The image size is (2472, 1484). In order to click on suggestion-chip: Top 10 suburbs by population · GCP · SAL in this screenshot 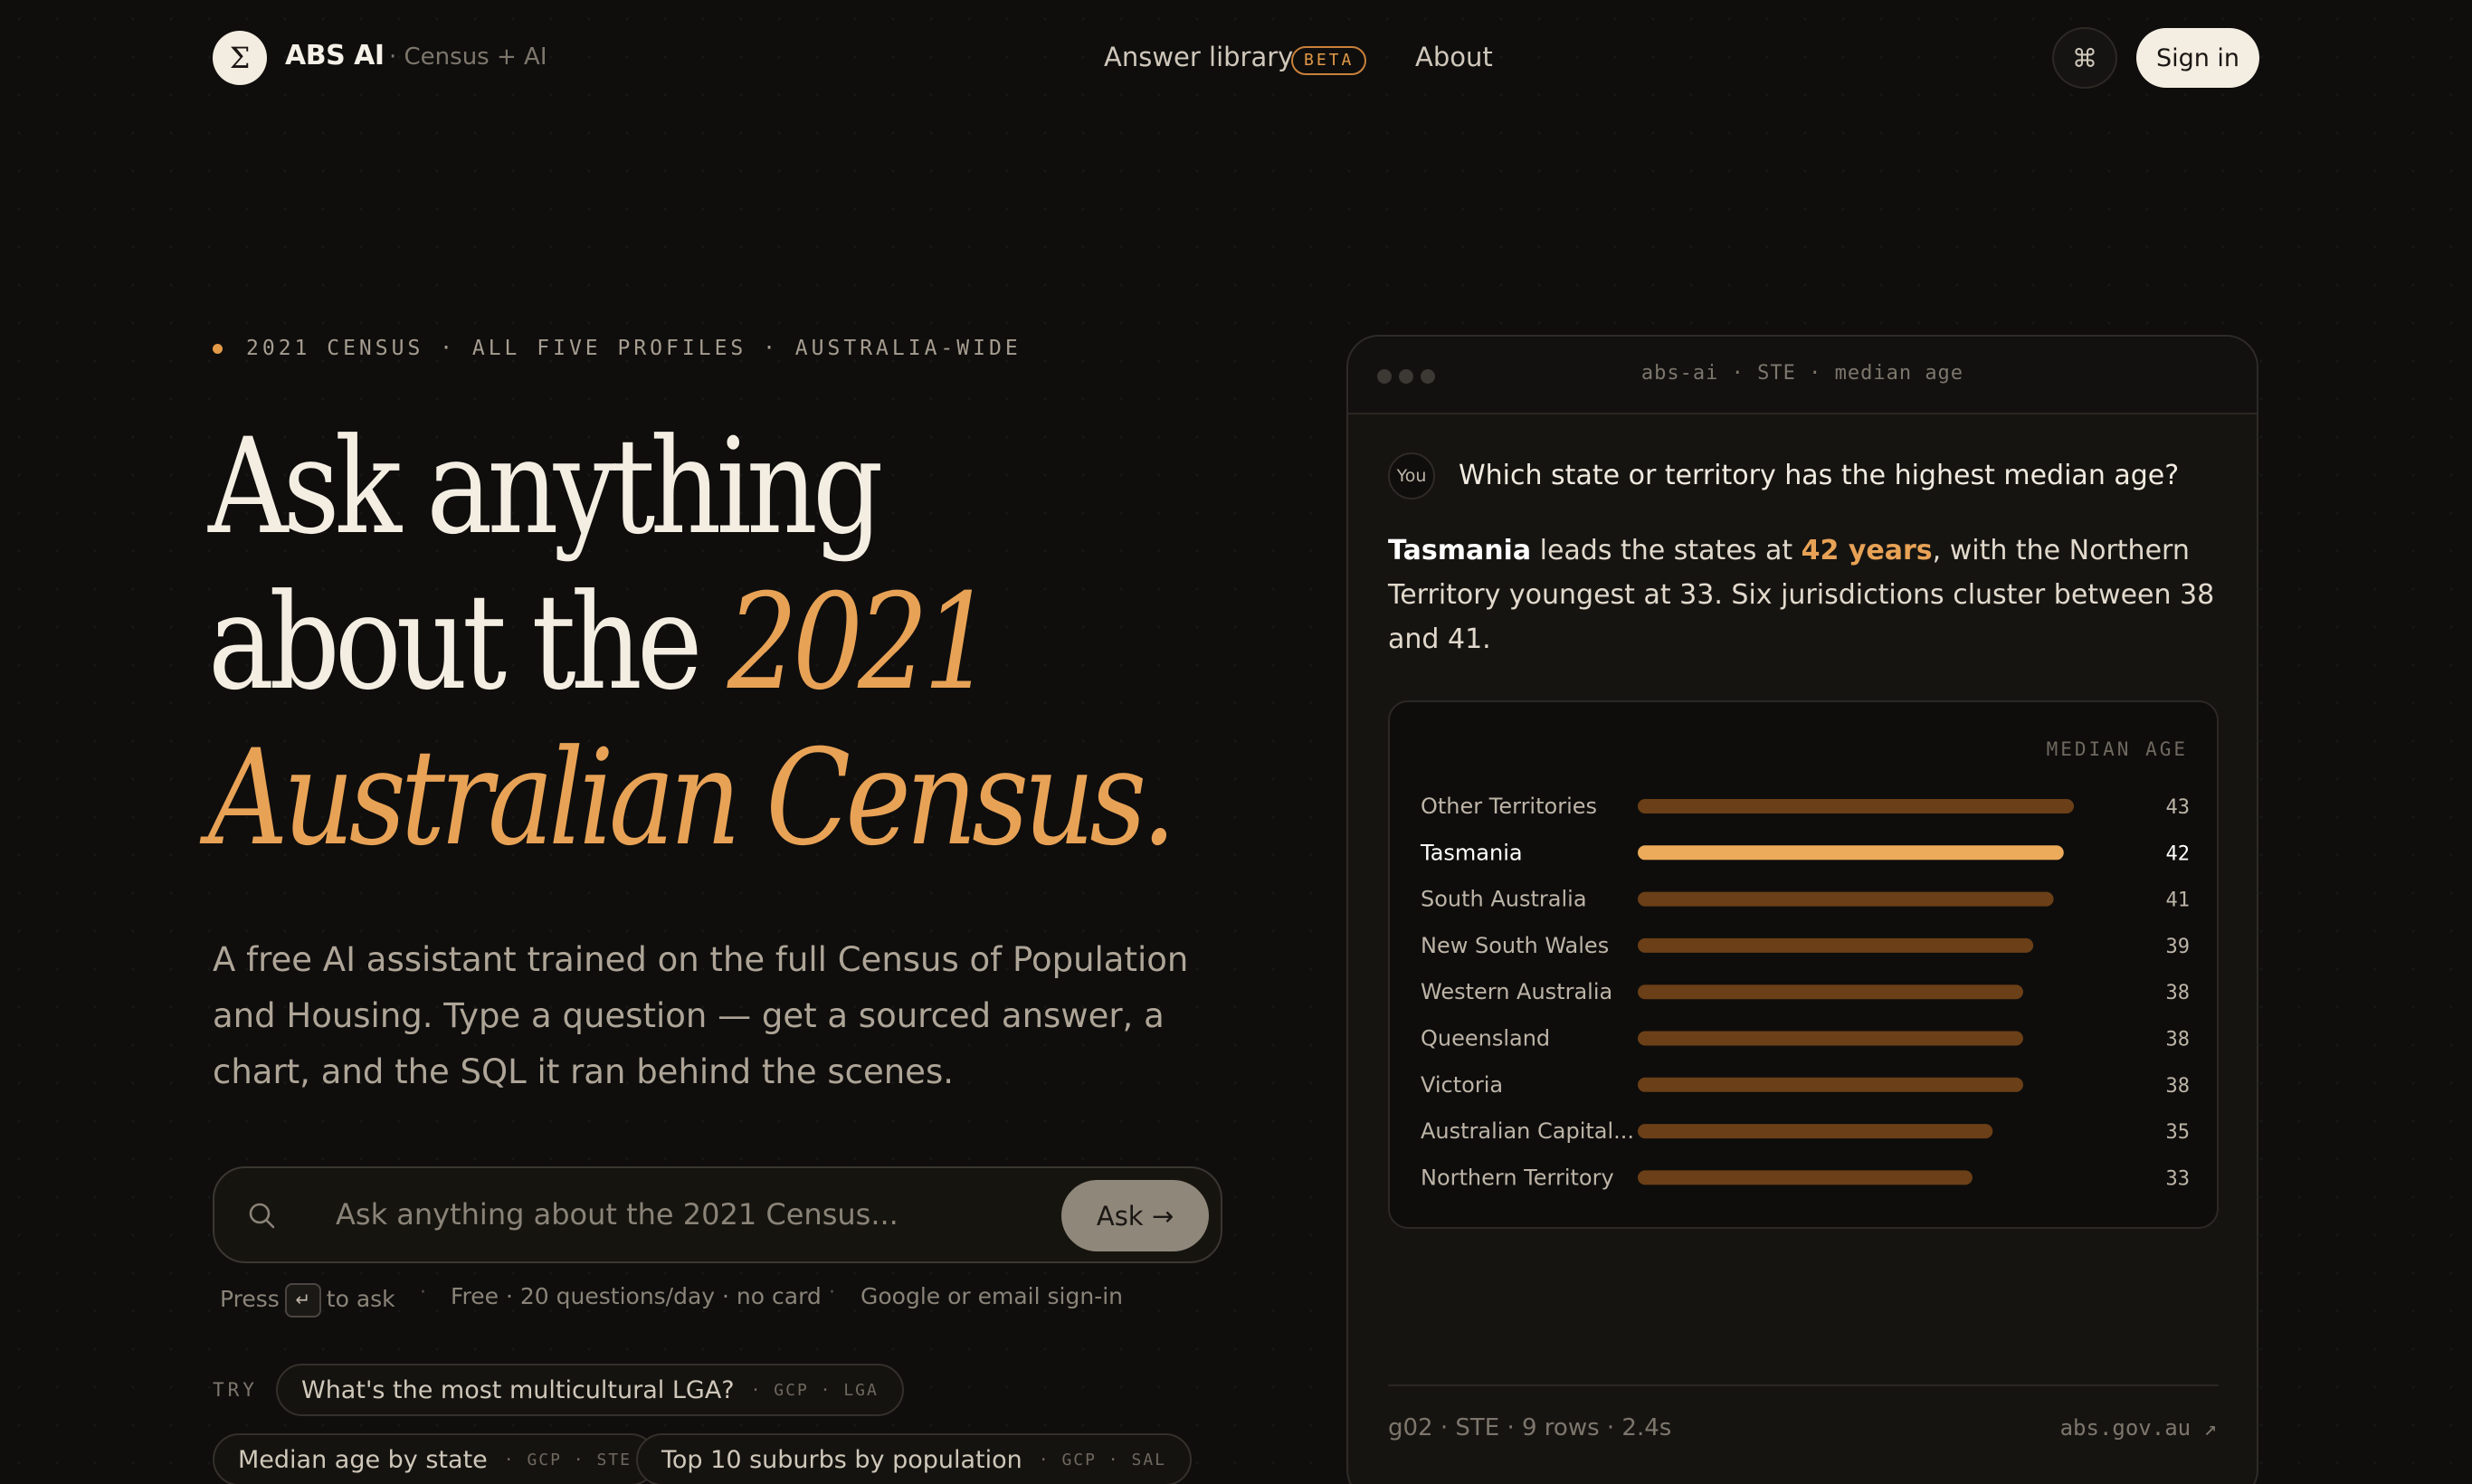, I will do `click(914, 1458)`.